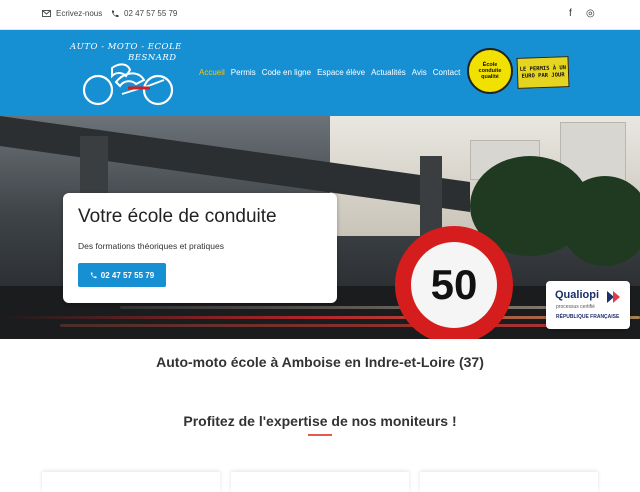 Image resolution: width=640 pixels, height=492 pixels. What do you see at coordinates (575, 307) in the screenshot?
I see `qualiopi-subtitle: processus certifié` at bounding box center [575, 307].